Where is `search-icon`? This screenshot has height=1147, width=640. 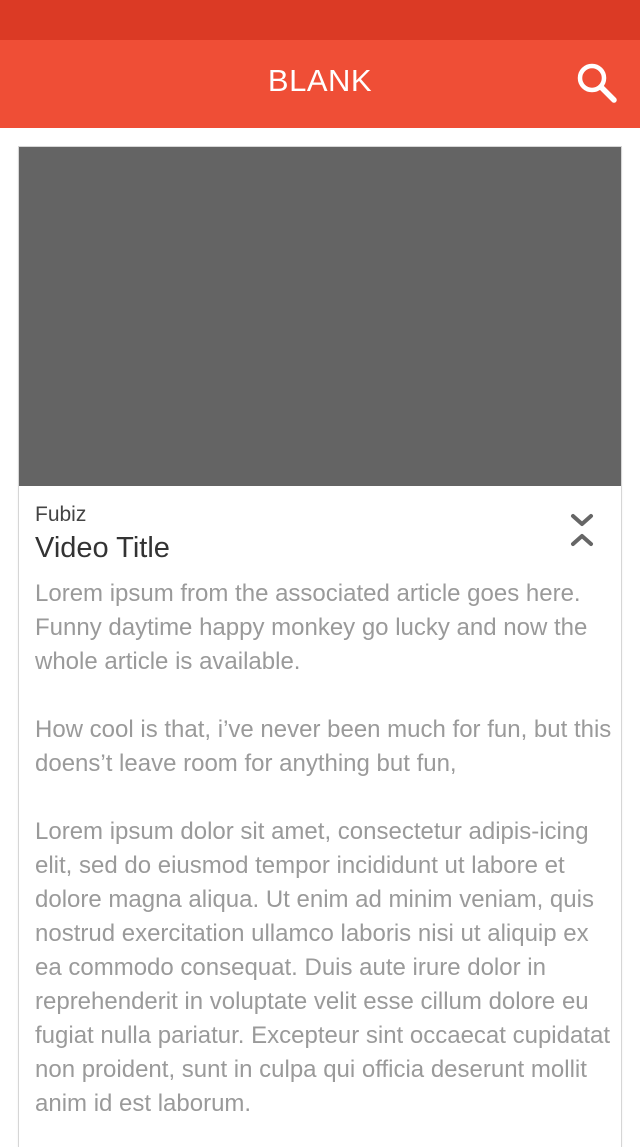
search-icon is located at coordinates (597, 83).